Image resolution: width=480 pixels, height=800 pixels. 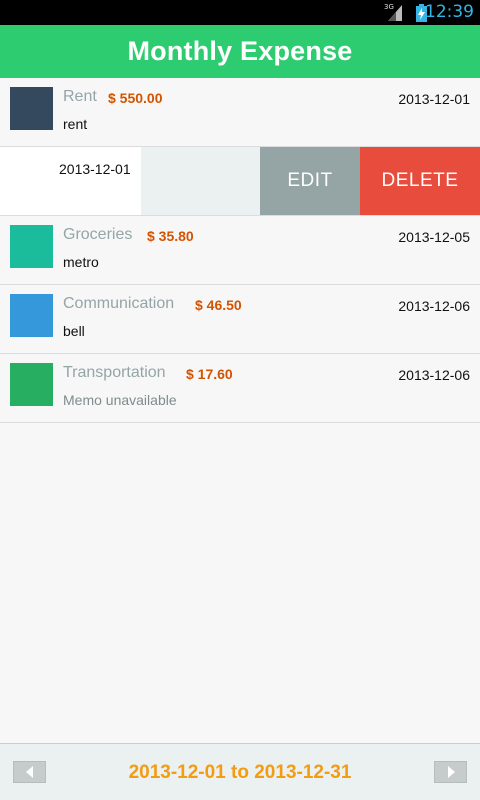 I want to click on previous-month-button, so click(x=29, y=772).